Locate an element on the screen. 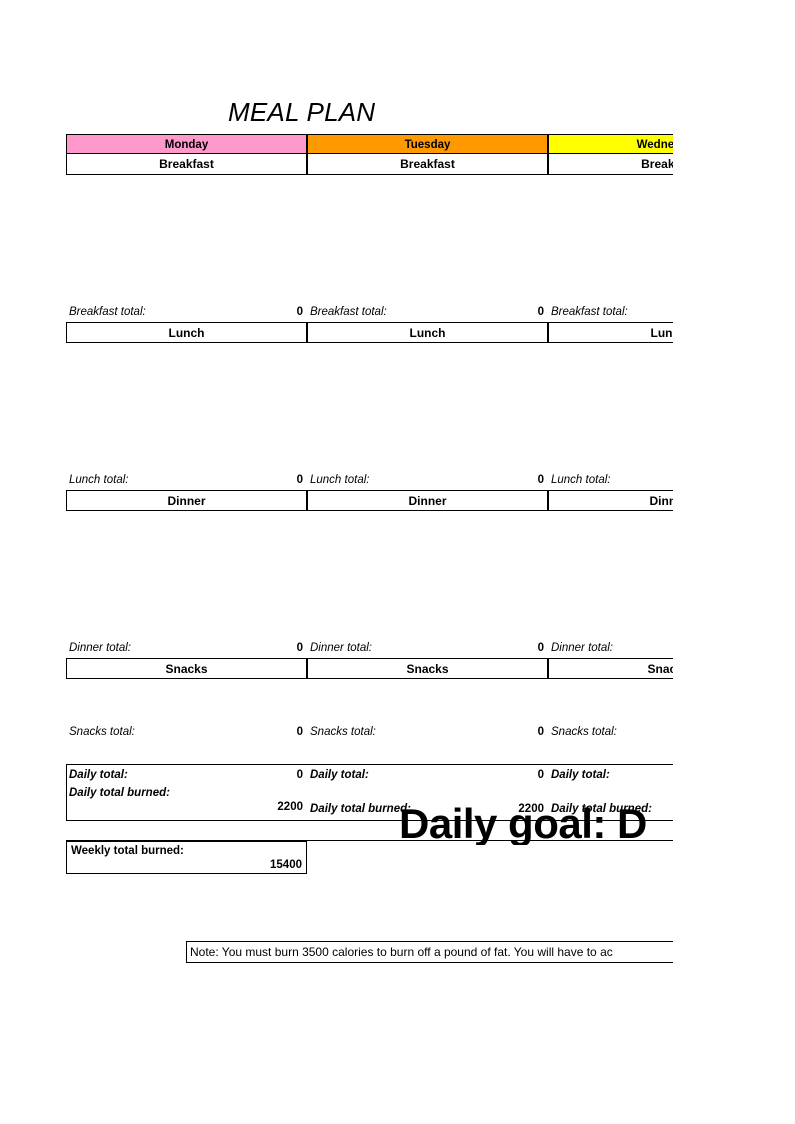 The width and height of the screenshot is (795, 1124). daily-burned-value: 2200 is located at coordinates (290, 807).